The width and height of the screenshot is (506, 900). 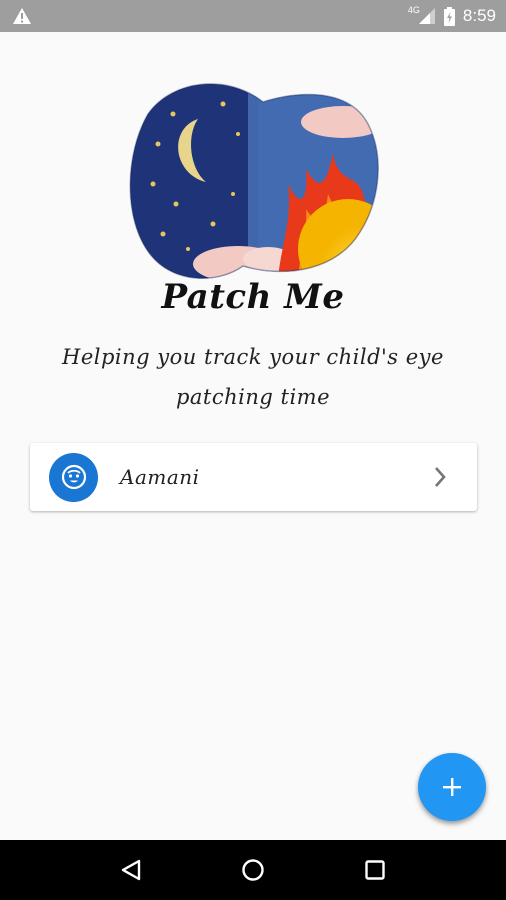 I want to click on status-right: 4G 8:59, so click(x=451, y=15).